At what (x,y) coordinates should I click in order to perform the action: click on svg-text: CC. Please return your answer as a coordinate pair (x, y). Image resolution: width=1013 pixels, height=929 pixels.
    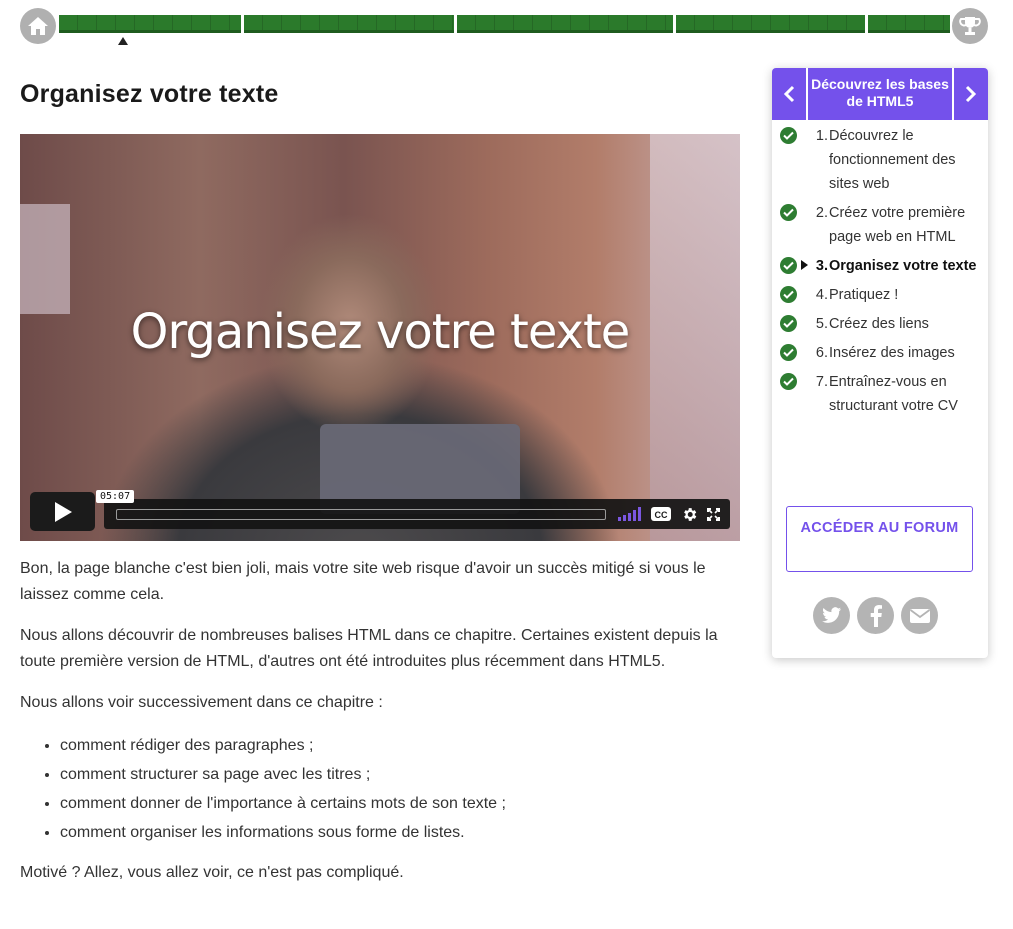
    Looking at the image, I should click on (661, 515).